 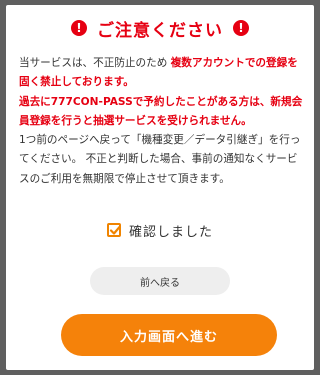 I want to click on confirm-label: 確認しました, so click(x=171, y=230).